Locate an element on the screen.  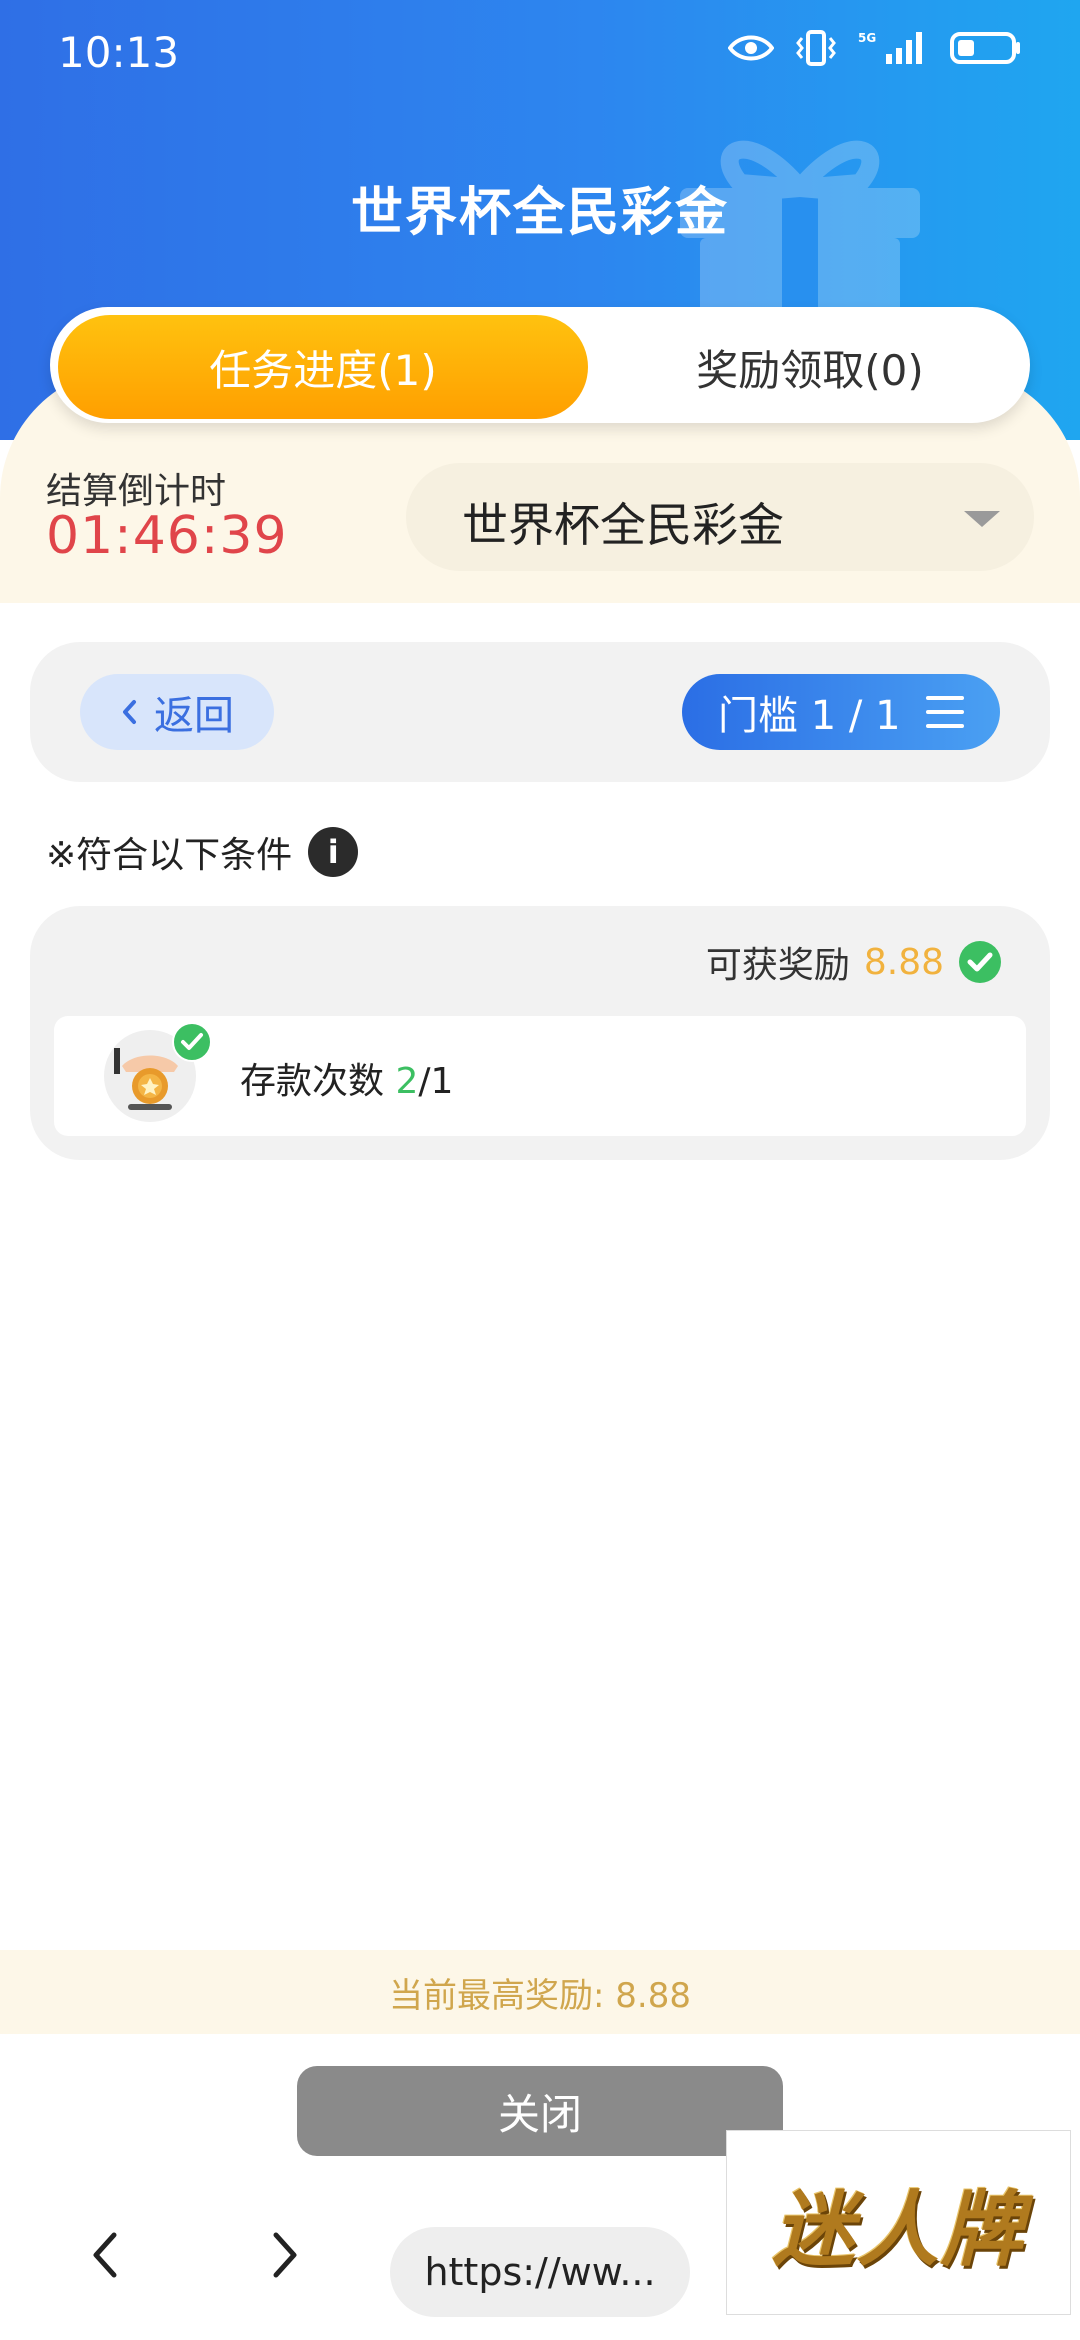
reward-label: 可获奖励 is located at coordinates (777, 965).